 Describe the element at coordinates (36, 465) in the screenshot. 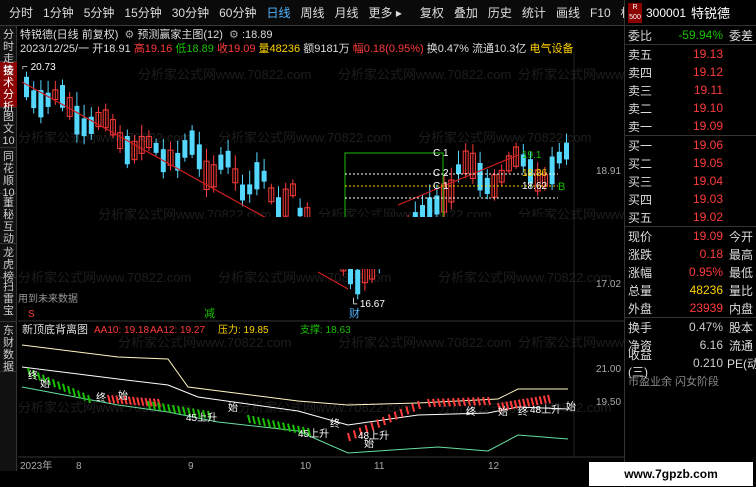

I see `x-axis-label: 2023年` at that location.